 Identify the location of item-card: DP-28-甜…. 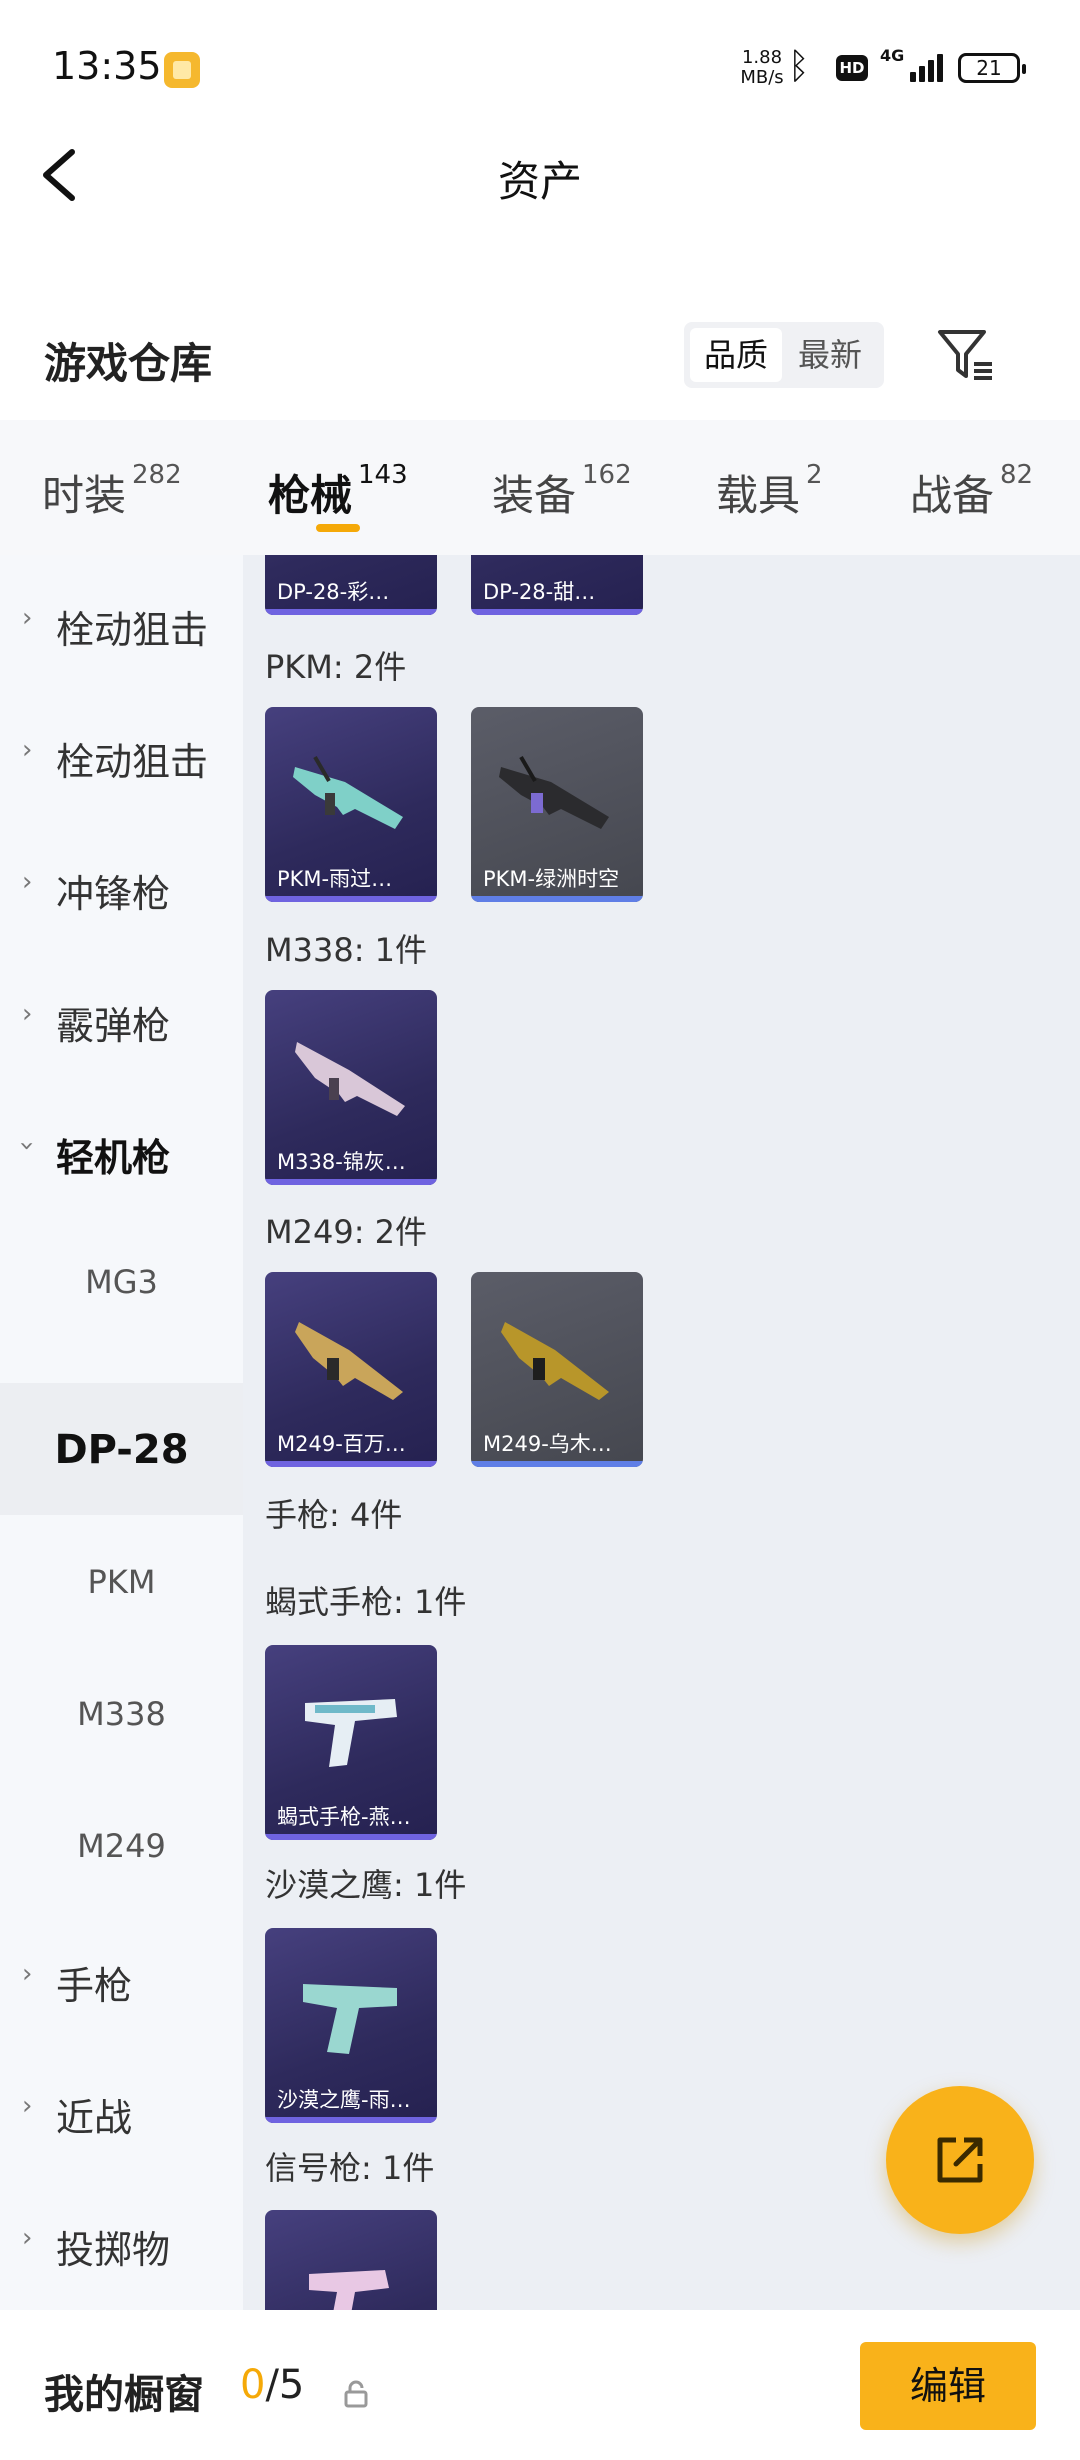
(557, 585).